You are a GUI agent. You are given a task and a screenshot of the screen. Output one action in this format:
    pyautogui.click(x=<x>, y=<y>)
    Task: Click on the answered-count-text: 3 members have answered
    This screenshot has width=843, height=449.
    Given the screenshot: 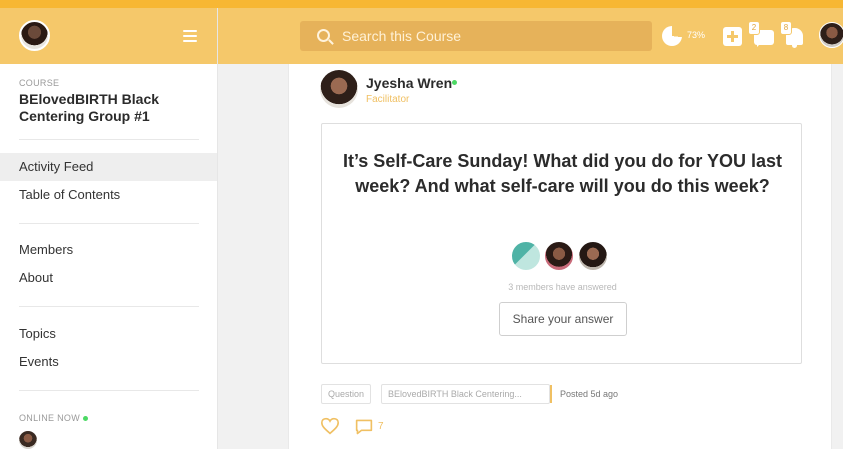 What is the action you would take?
    pyautogui.click(x=562, y=287)
    